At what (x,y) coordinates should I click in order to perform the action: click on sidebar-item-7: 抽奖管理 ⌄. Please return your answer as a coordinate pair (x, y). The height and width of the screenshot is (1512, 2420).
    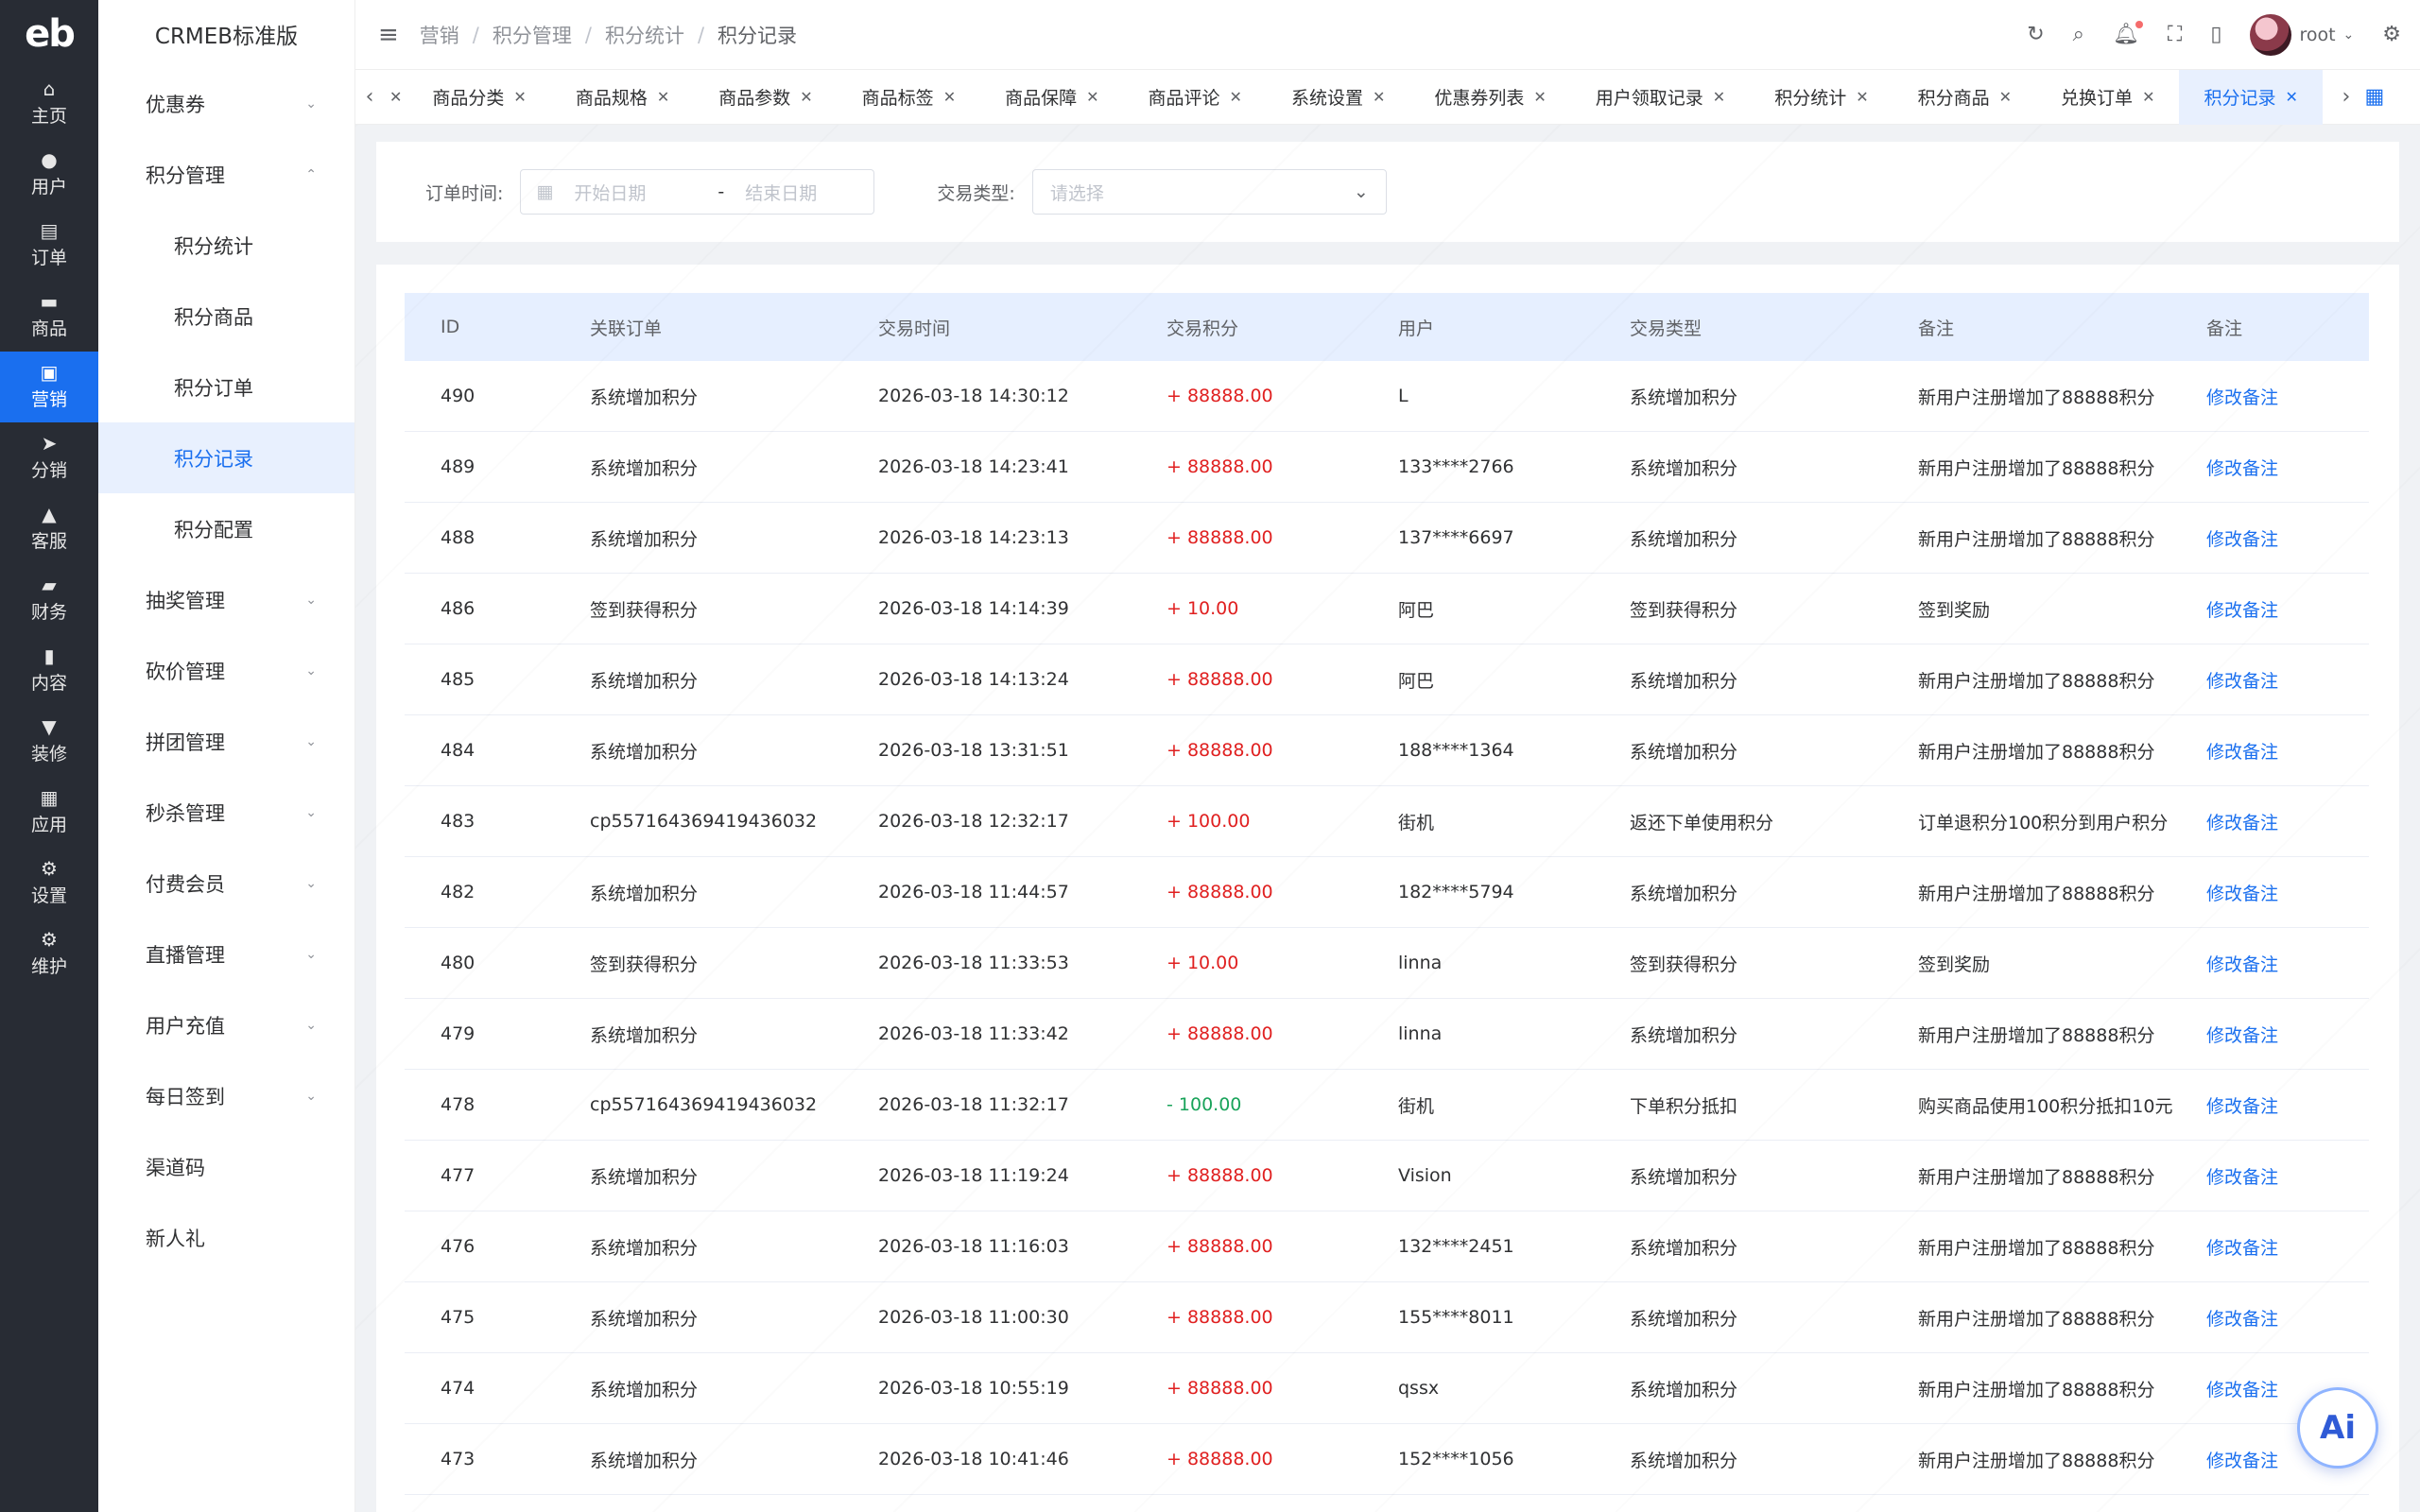
    Looking at the image, I should click on (226, 599).